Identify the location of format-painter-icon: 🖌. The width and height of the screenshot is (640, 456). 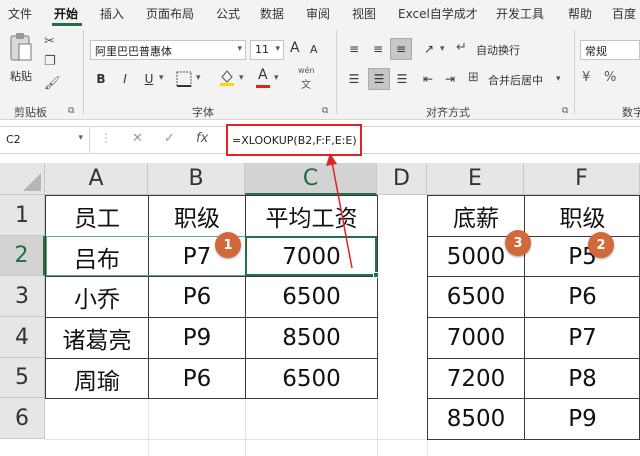
(52, 83).